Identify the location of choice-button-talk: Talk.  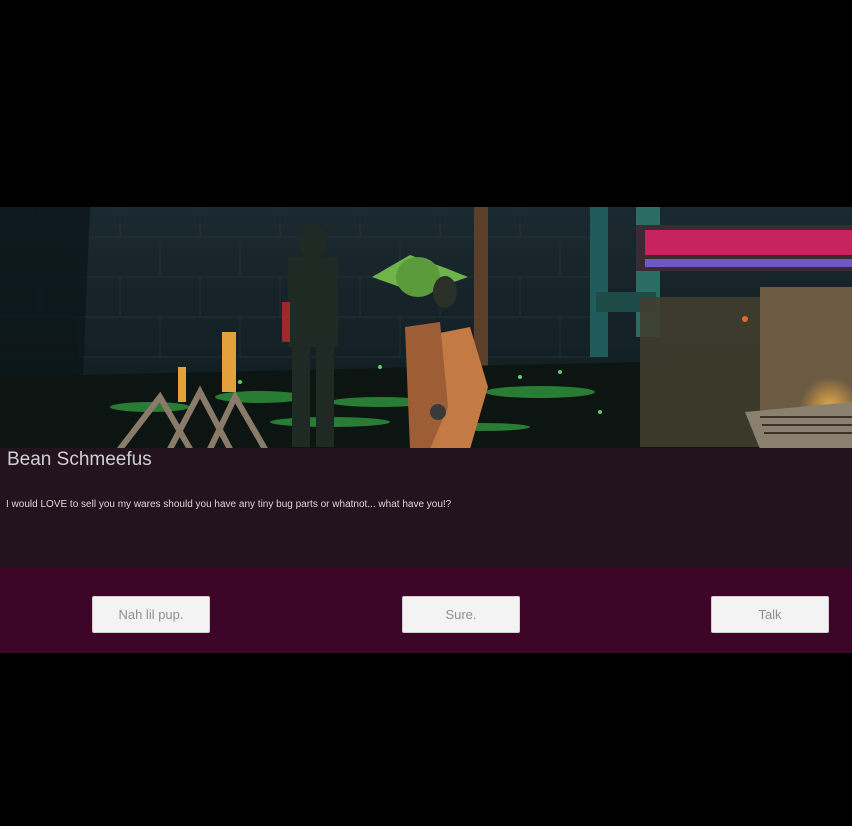
(770, 614).